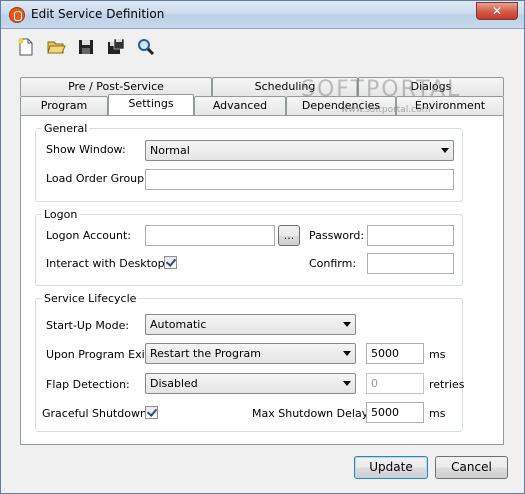  I want to click on save-as-button, so click(116, 47).